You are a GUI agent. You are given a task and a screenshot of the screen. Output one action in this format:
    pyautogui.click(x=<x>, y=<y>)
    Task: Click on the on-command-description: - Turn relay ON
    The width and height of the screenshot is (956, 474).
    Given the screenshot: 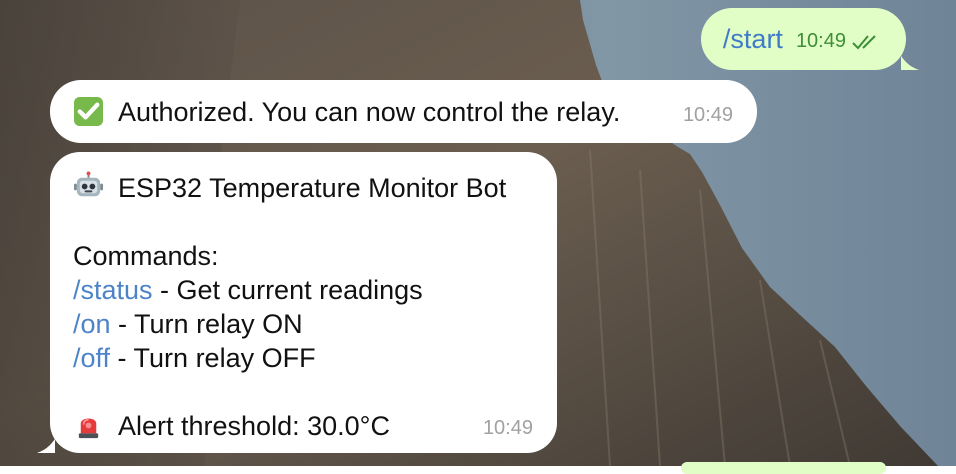 What is the action you would take?
    pyautogui.click(x=206, y=324)
    